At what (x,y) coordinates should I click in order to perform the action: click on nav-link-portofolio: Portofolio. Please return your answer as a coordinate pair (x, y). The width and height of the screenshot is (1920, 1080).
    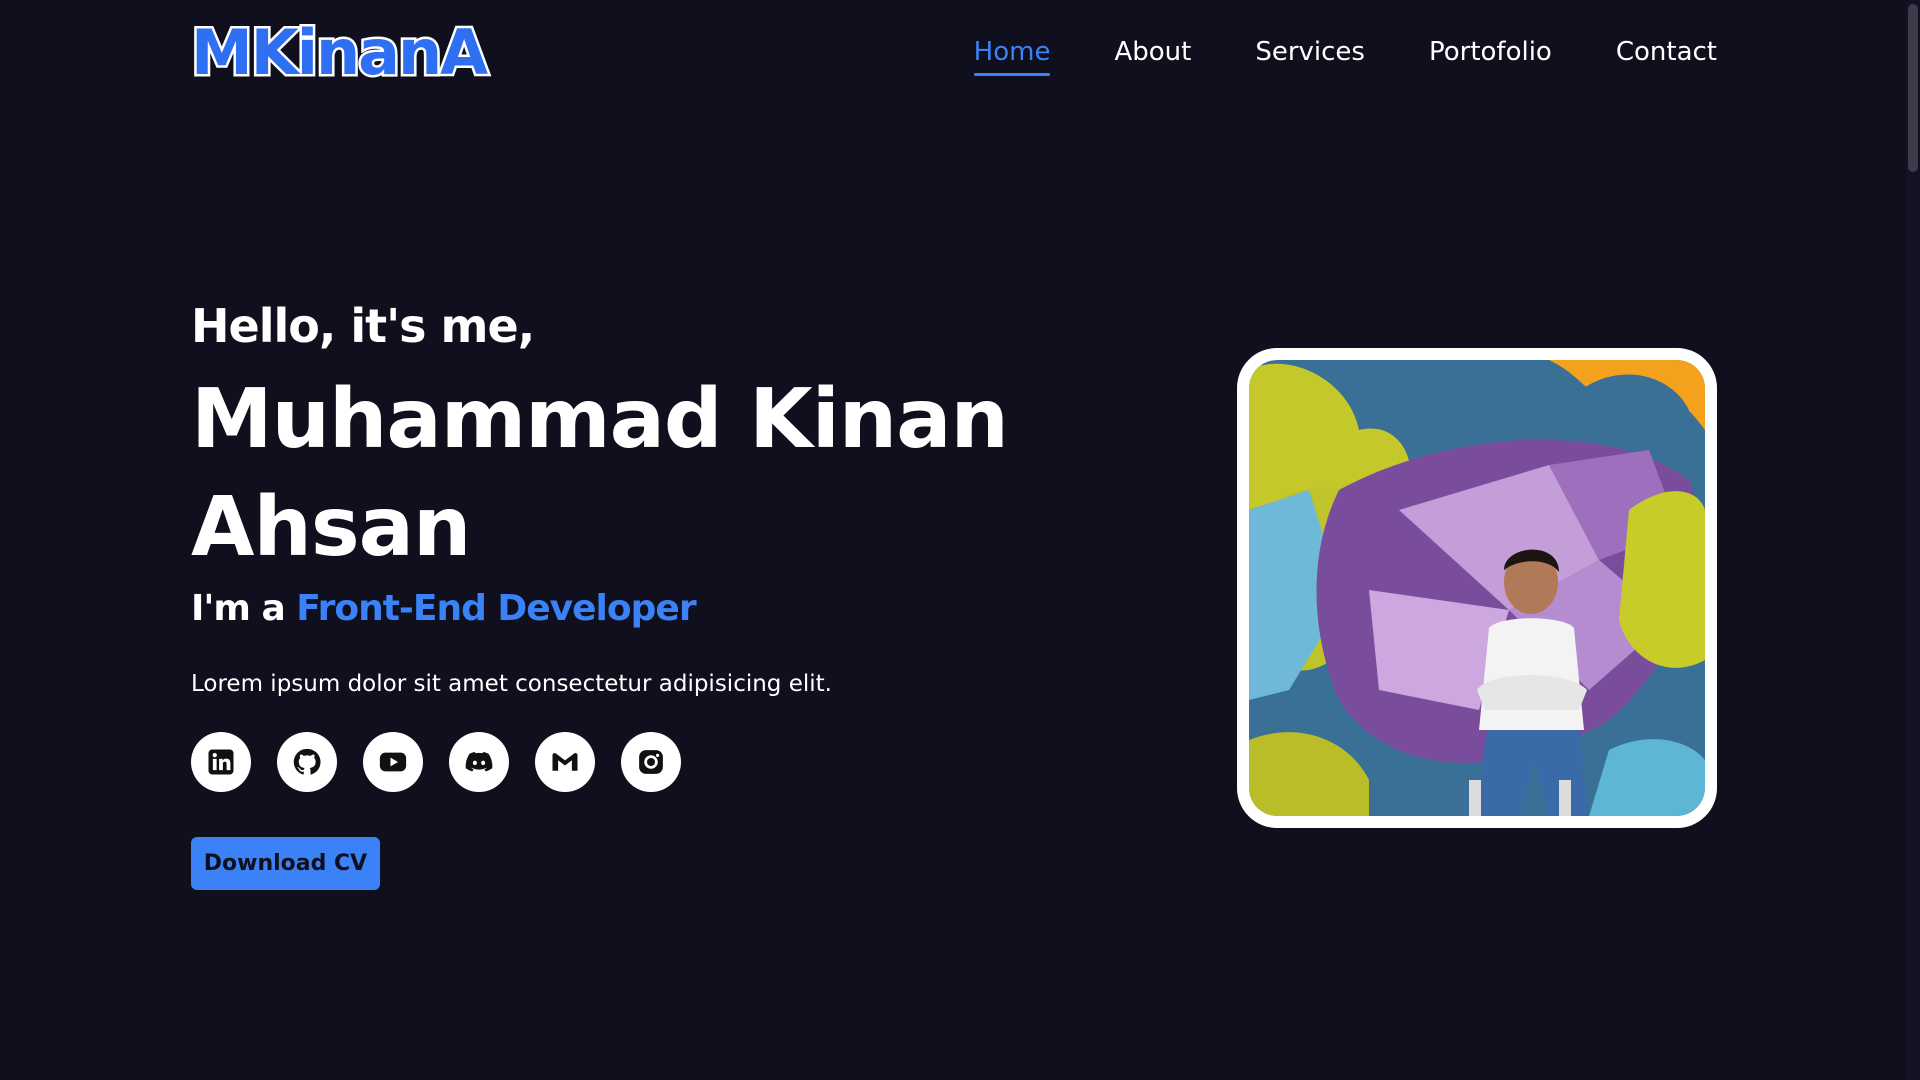
    Looking at the image, I should click on (1490, 52).